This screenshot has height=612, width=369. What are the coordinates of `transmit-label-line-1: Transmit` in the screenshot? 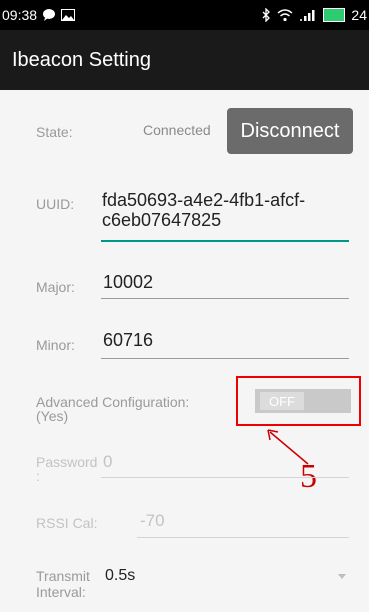 It's located at (63, 576).